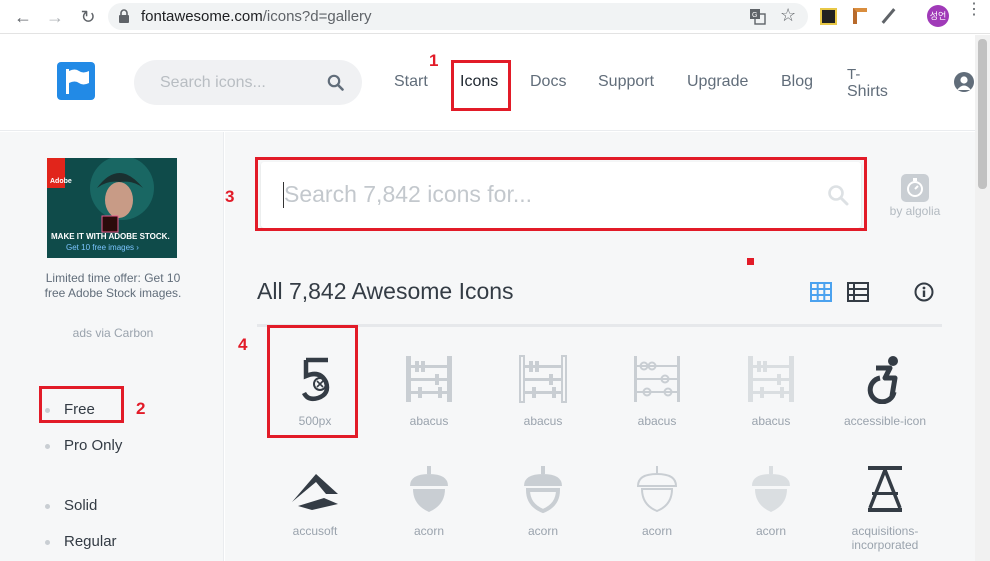 The height and width of the screenshot is (561, 990). I want to click on annotation-marker-dot, so click(750, 261).